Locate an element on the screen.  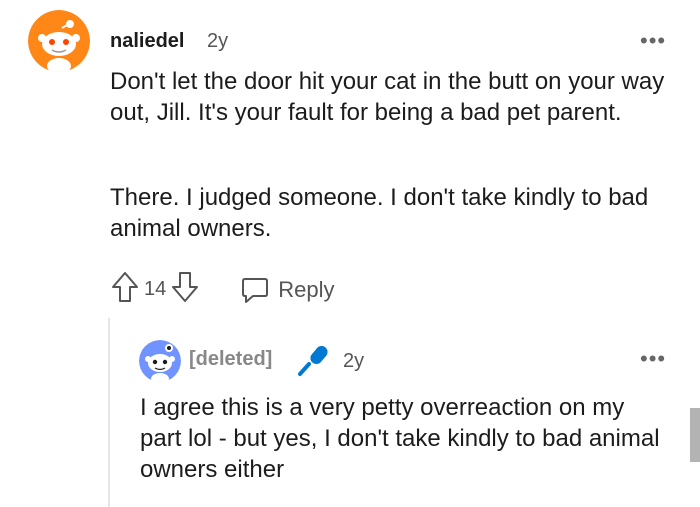
reply-icon is located at coordinates (255, 290).